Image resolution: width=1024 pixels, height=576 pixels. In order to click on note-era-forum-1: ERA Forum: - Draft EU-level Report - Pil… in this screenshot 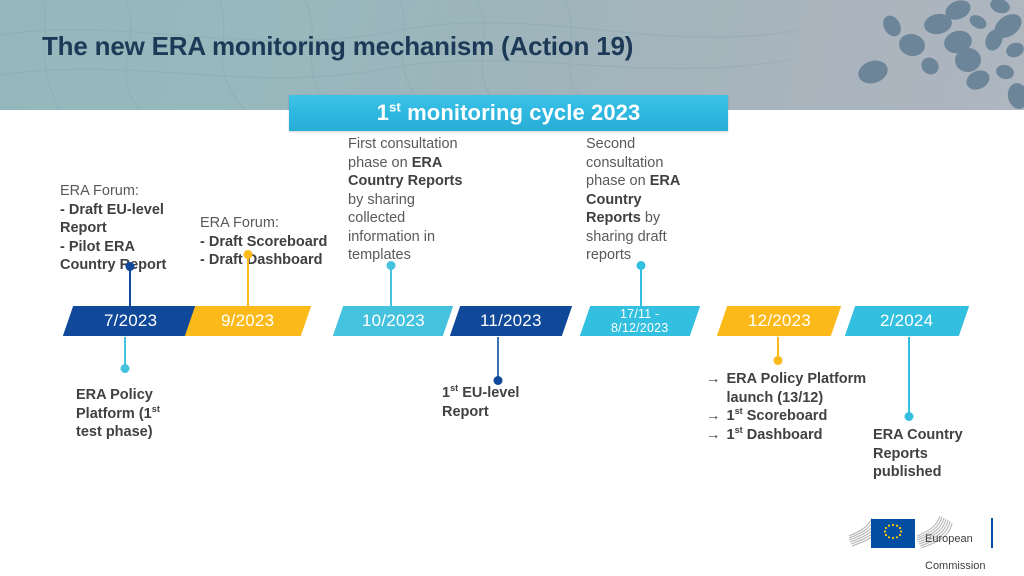, I will do `click(125, 228)`.